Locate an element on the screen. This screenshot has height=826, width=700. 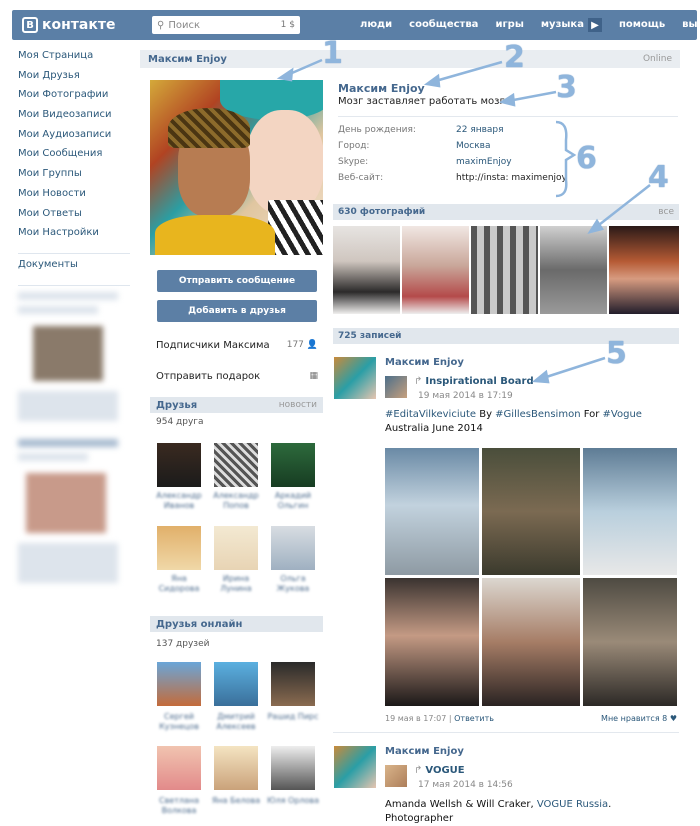
info-value: maximEnjoy is located at coordinates (484, 162).